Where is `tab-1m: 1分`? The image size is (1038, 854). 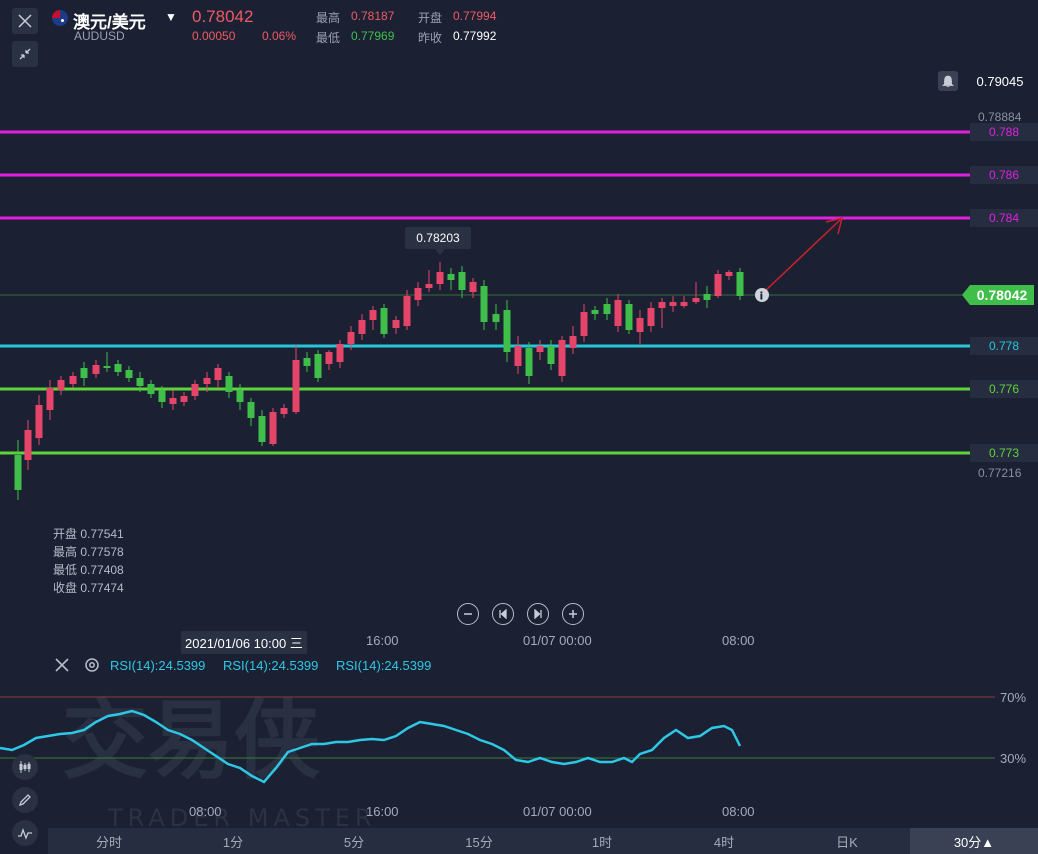
tab-1m: 1分 is located at coordinates (233, 841).